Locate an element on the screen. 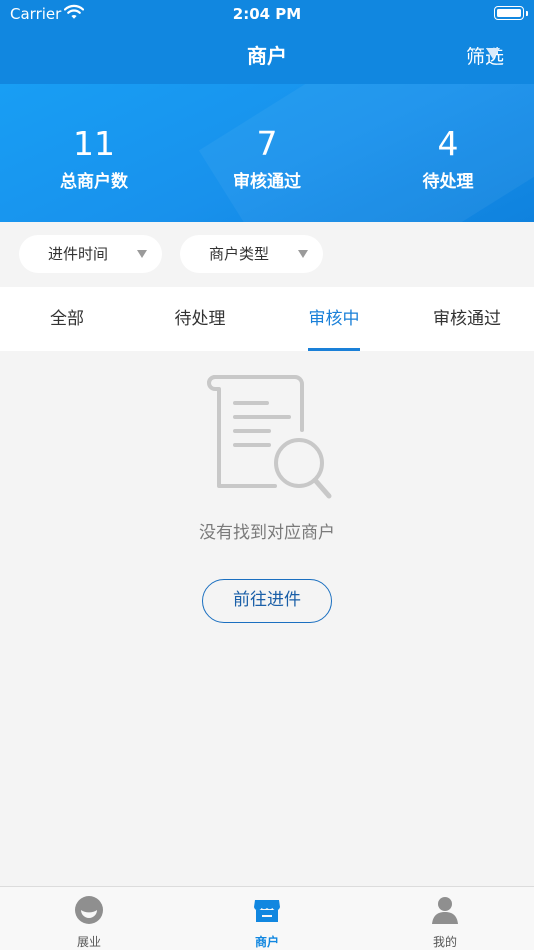 The image size is (534, 950). battery-icon is located at coordinates (511, 13).